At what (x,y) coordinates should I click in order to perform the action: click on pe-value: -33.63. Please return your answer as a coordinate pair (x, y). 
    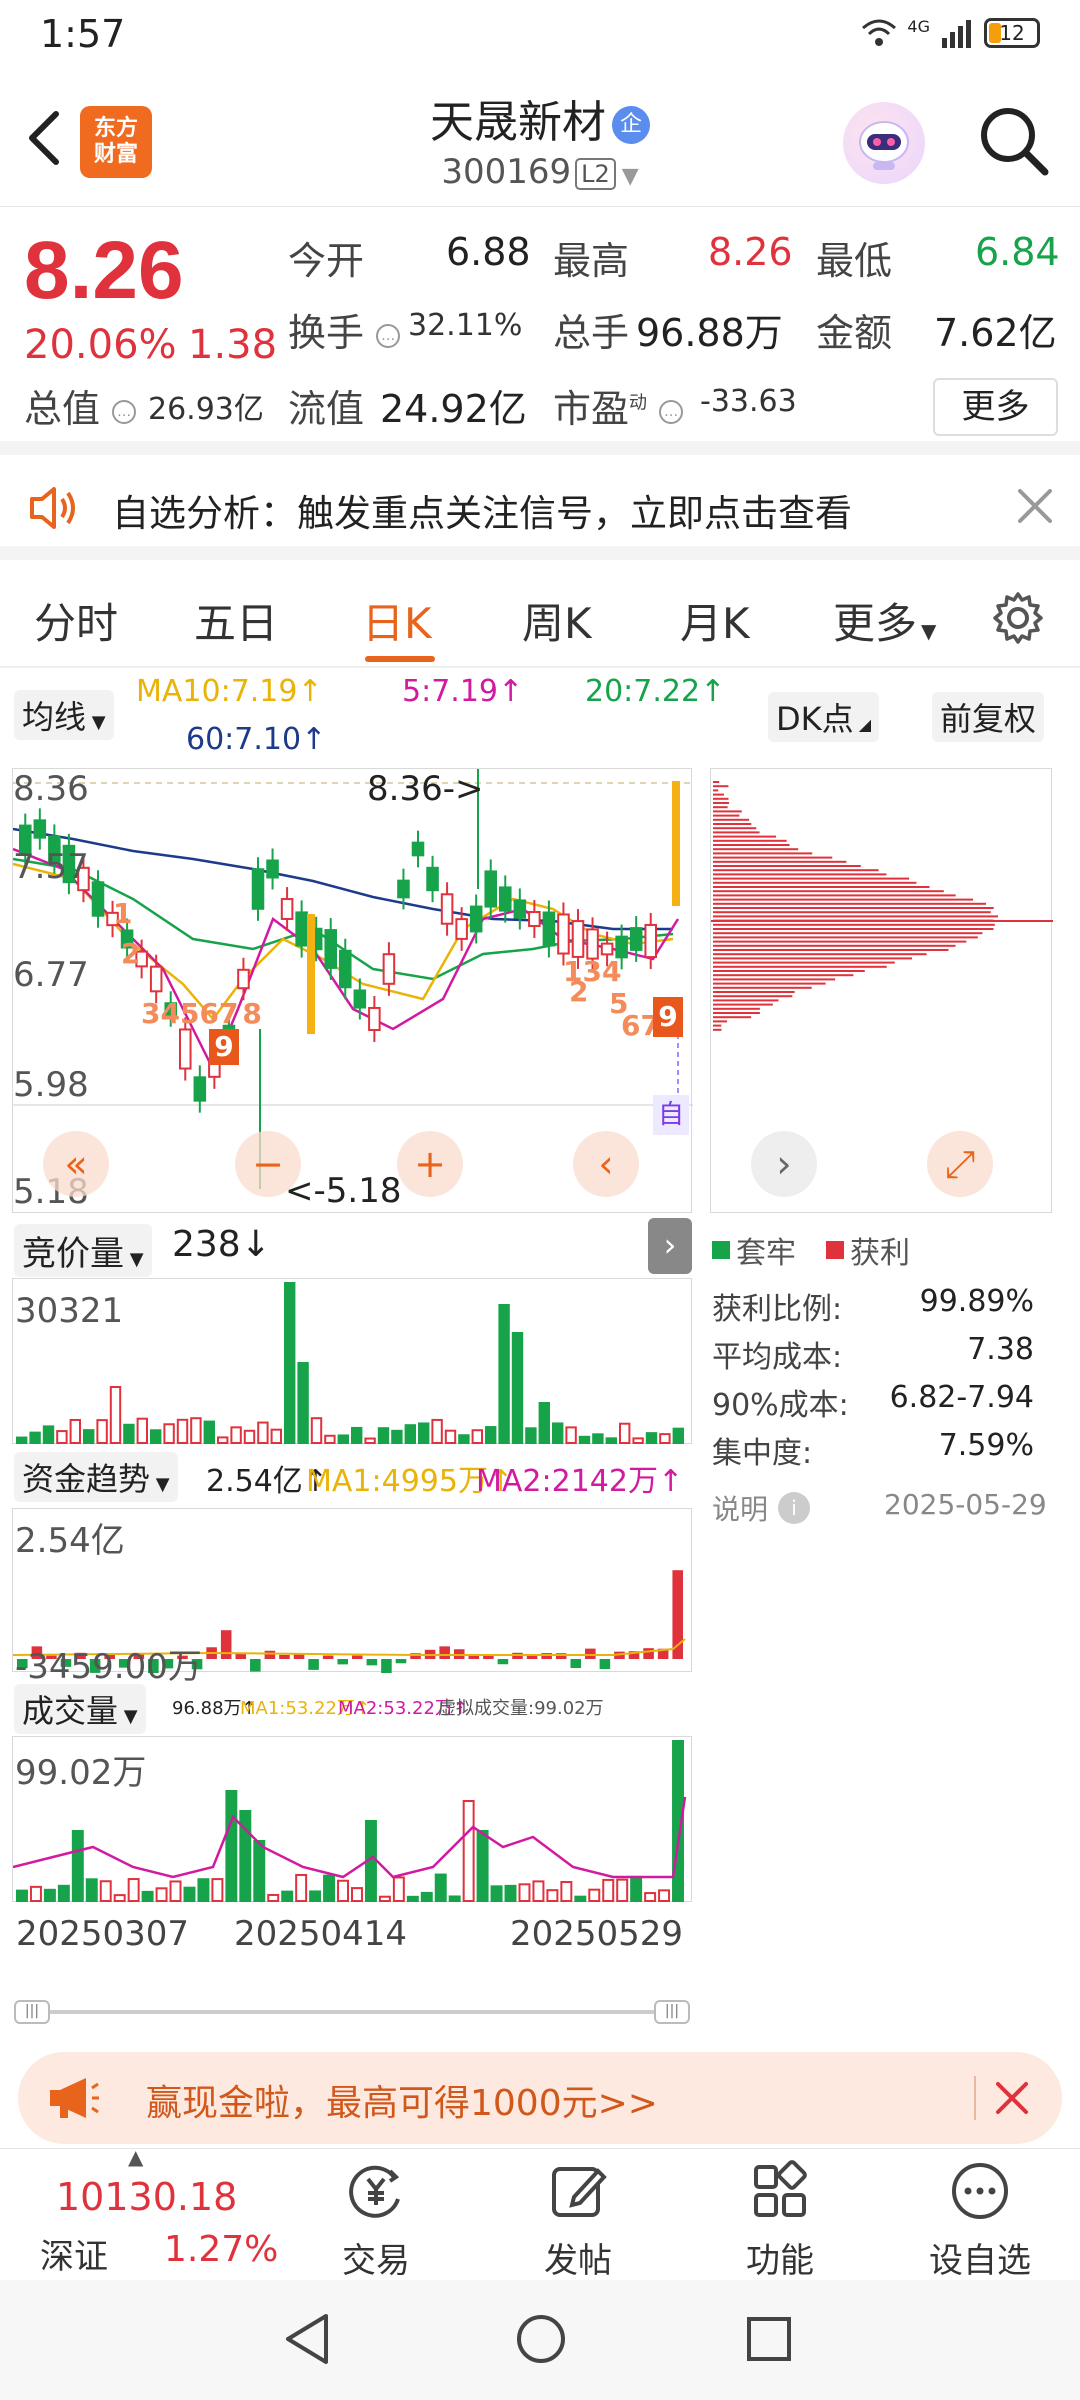
    Looking at the image, I should click on (748, 401).